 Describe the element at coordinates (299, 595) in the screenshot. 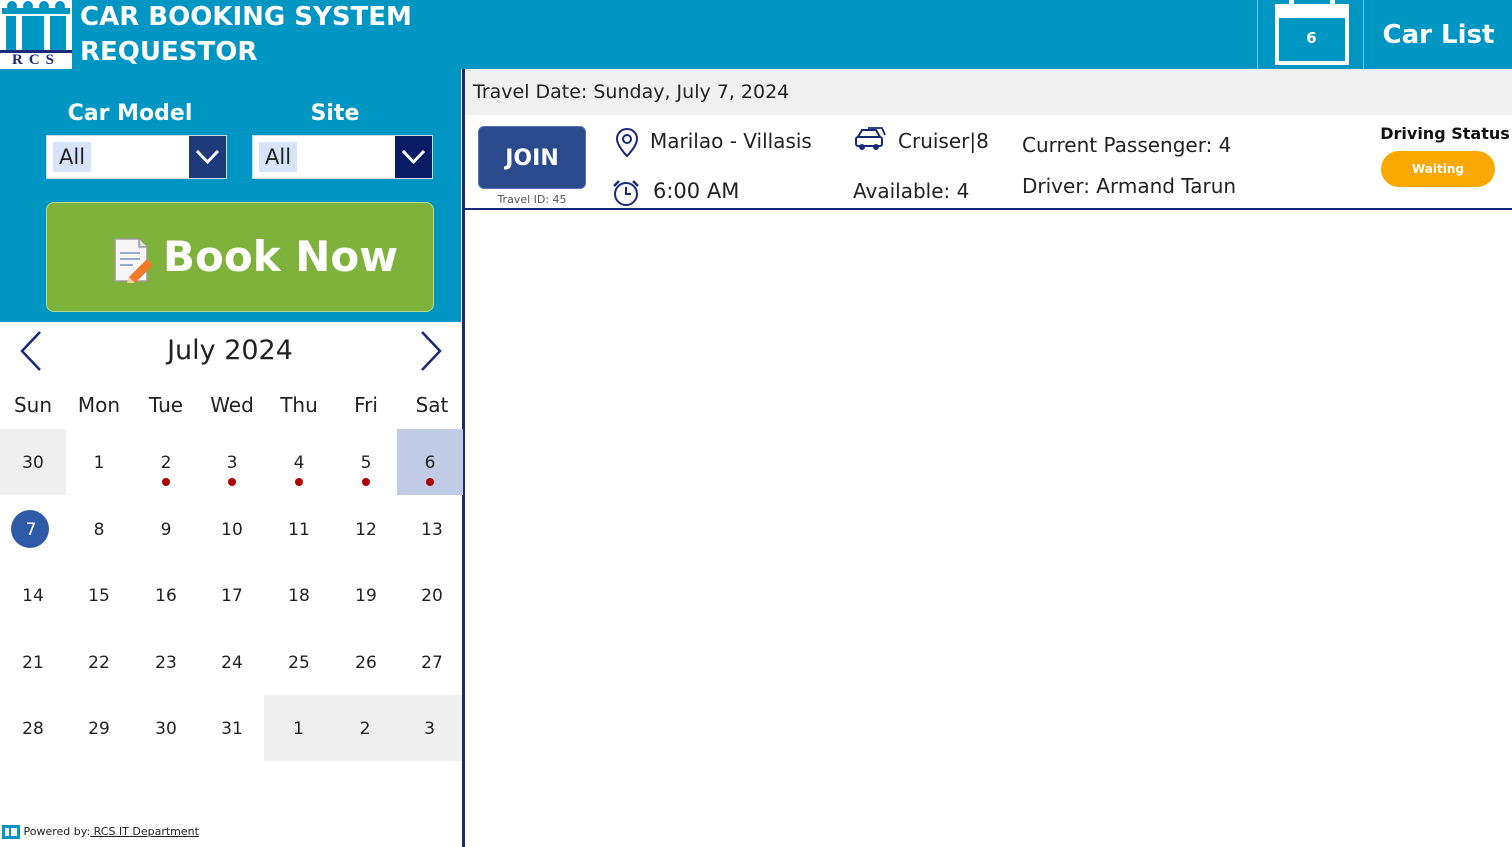

I see `calendar-day: 18` at that location.